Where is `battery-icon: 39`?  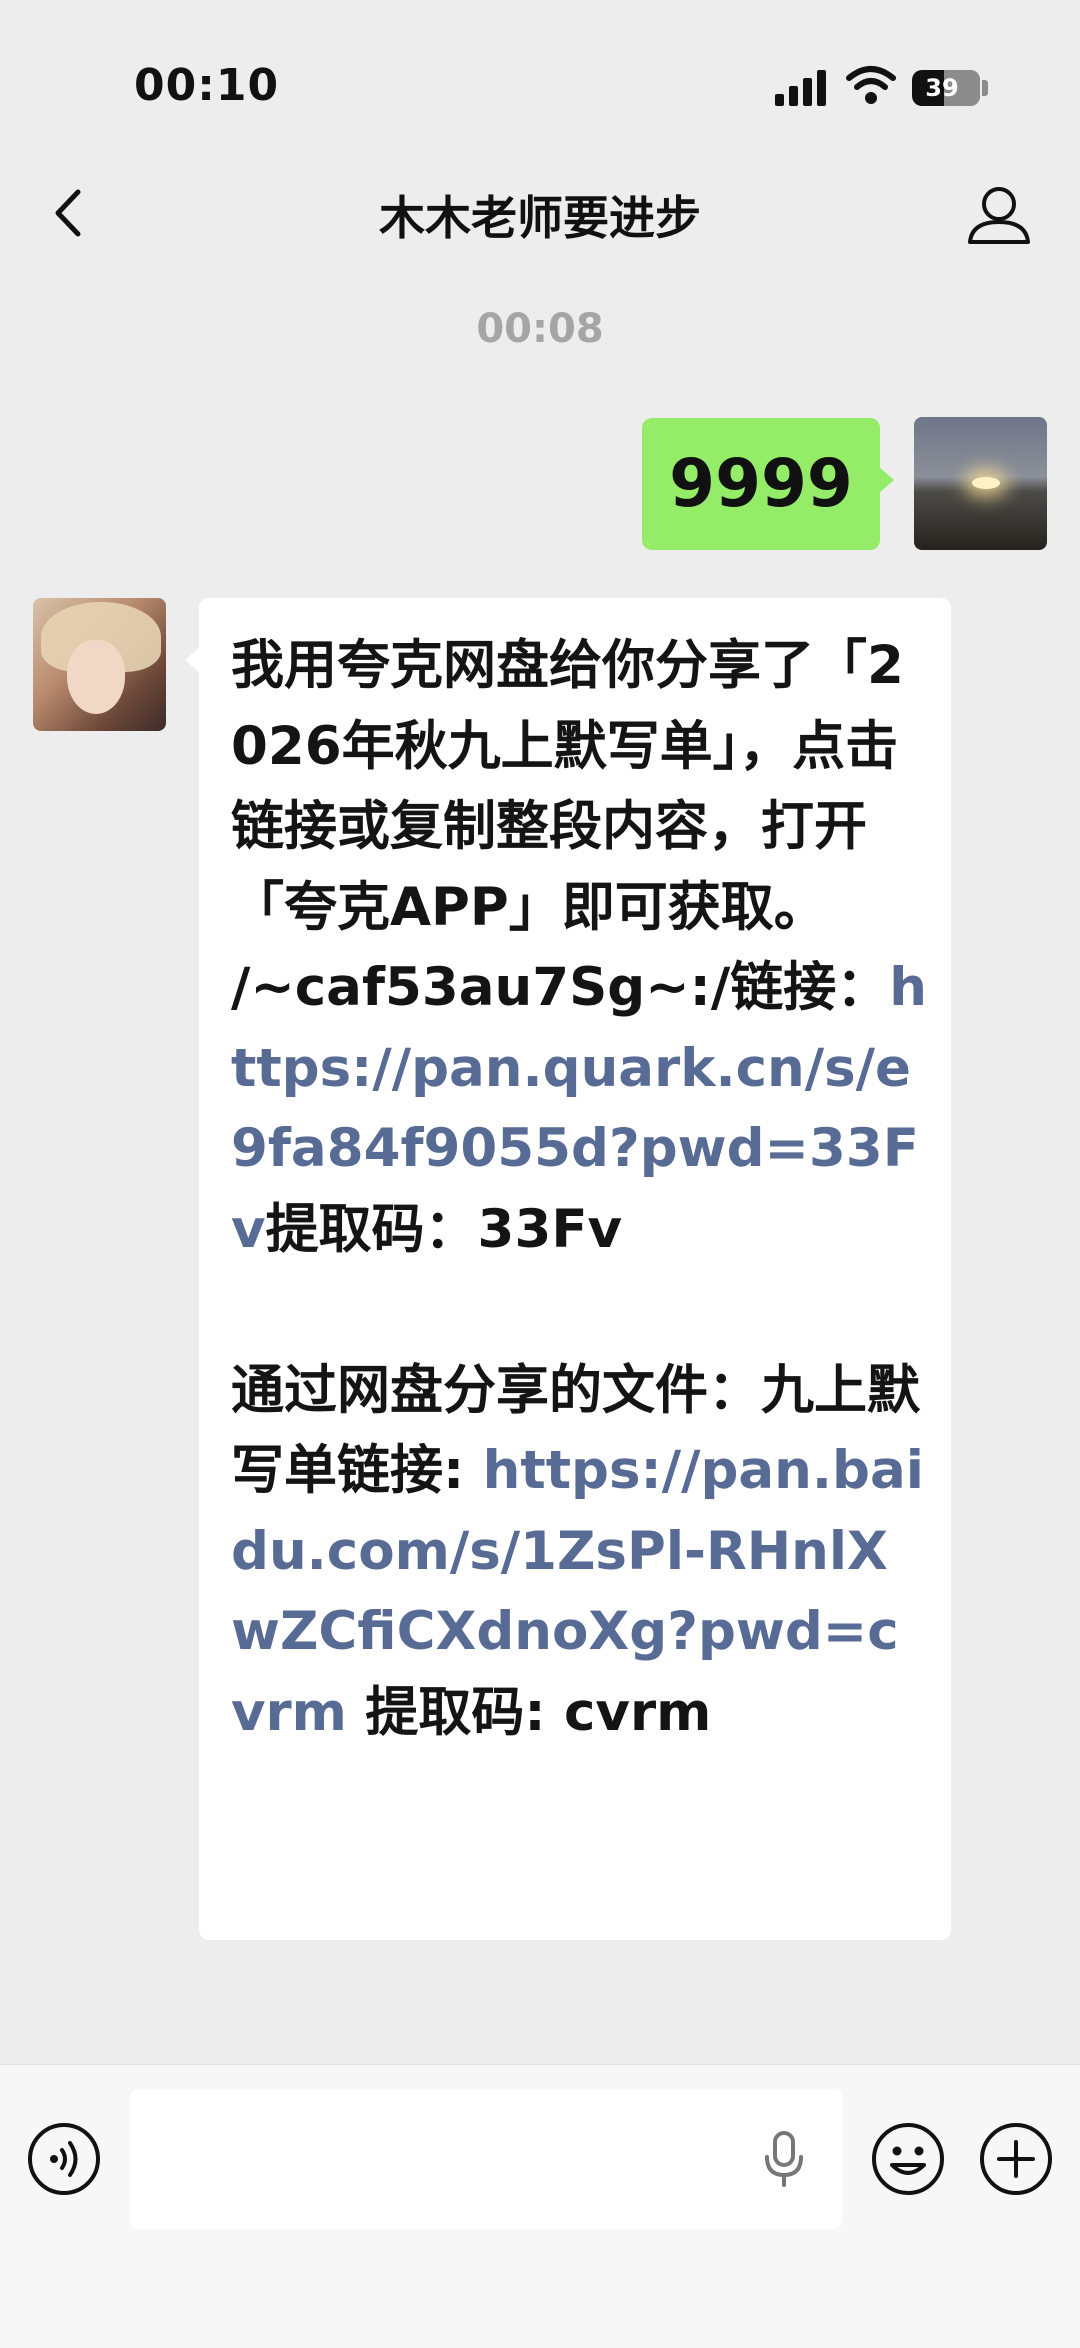 battery-icon: 39 is located at coordinates (946, 88).